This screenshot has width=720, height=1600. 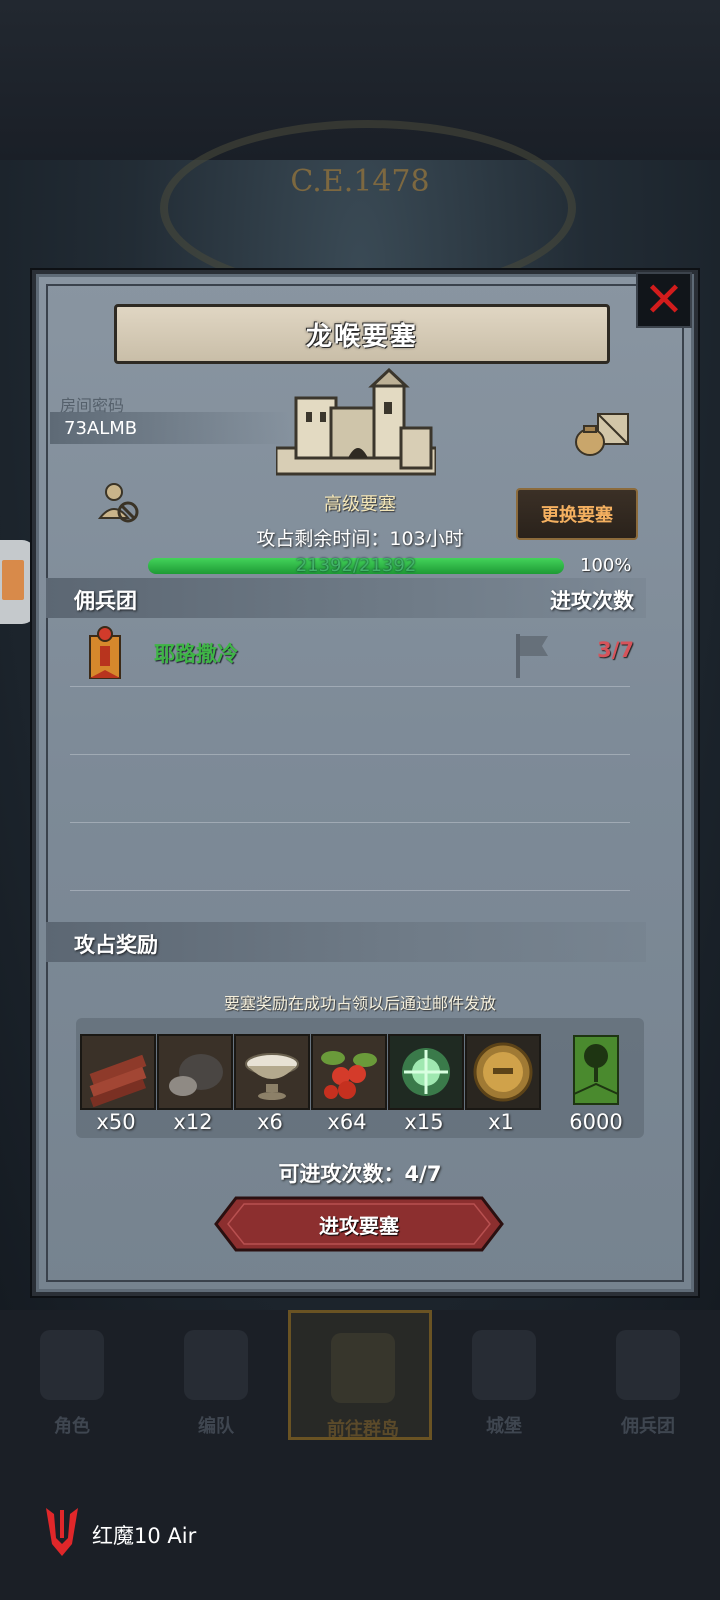 What do you see at coordinates (196, 654) in the screenshot?
I see `mercenary-name: 耶路撒冷` at bounding box center [196, 654].